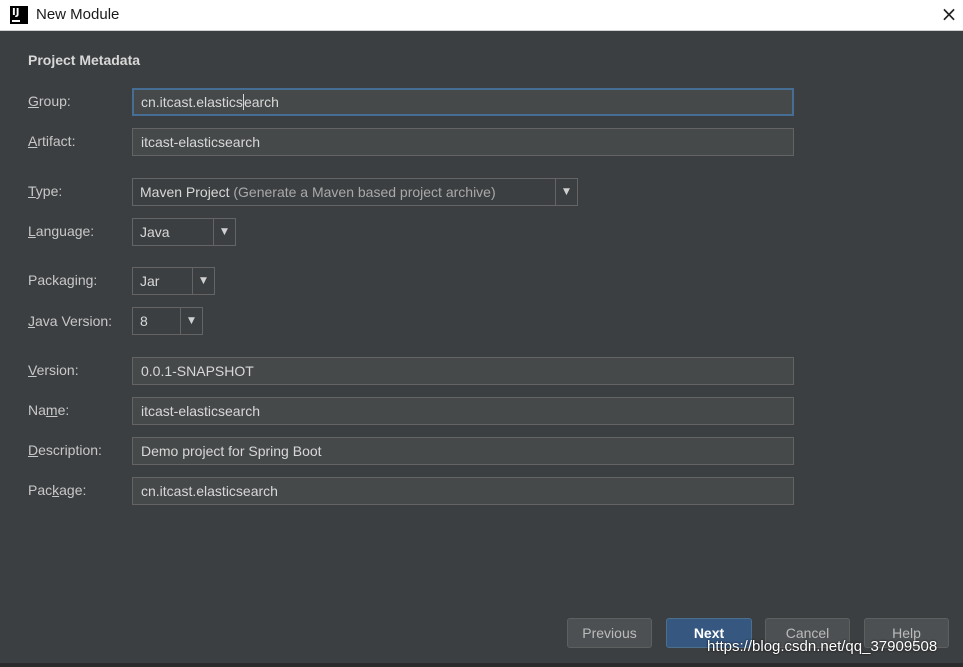 This screenshot has width=963, height=667. Describe the element at coordinates (463, 491) in the screenshot. I see `package-input: cn.itcast.elasticsearch` at that location.